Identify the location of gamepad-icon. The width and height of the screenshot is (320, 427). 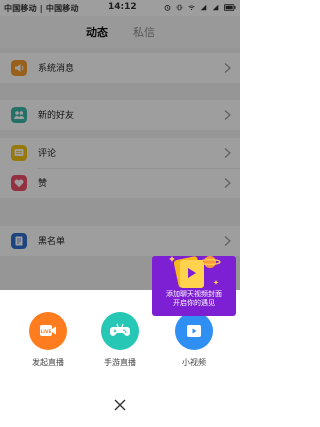
(120, 331).